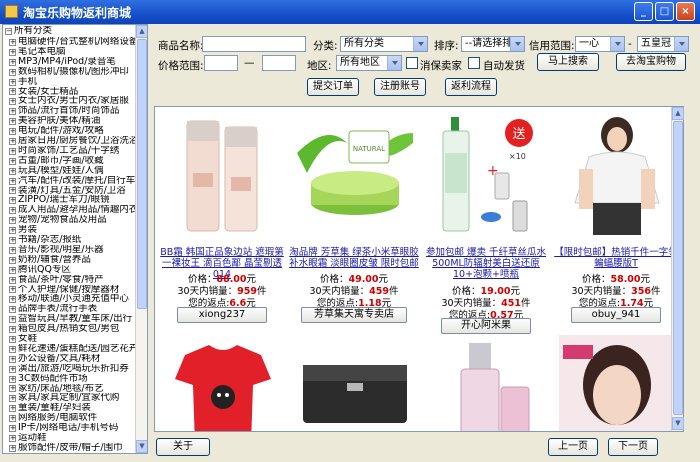 This screenshot has width=700, height=462. Describe the element at coordinates (221, 63) in the screenshot. I see `price-min-input` at that location.